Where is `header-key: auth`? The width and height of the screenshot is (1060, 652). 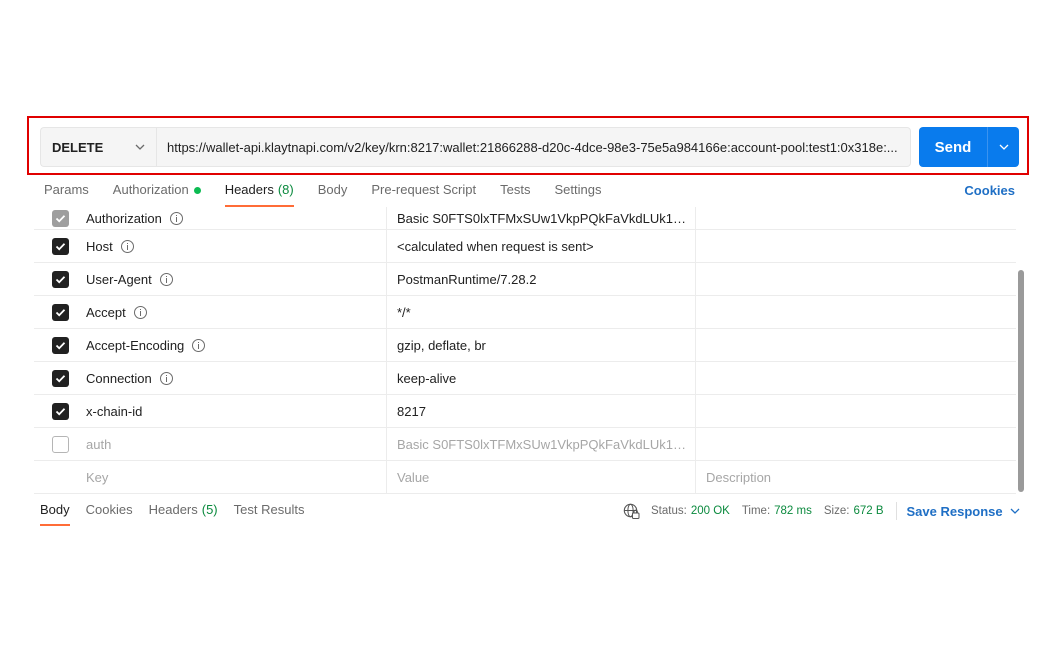 header-key: auth is located at coordinates (236, 444).